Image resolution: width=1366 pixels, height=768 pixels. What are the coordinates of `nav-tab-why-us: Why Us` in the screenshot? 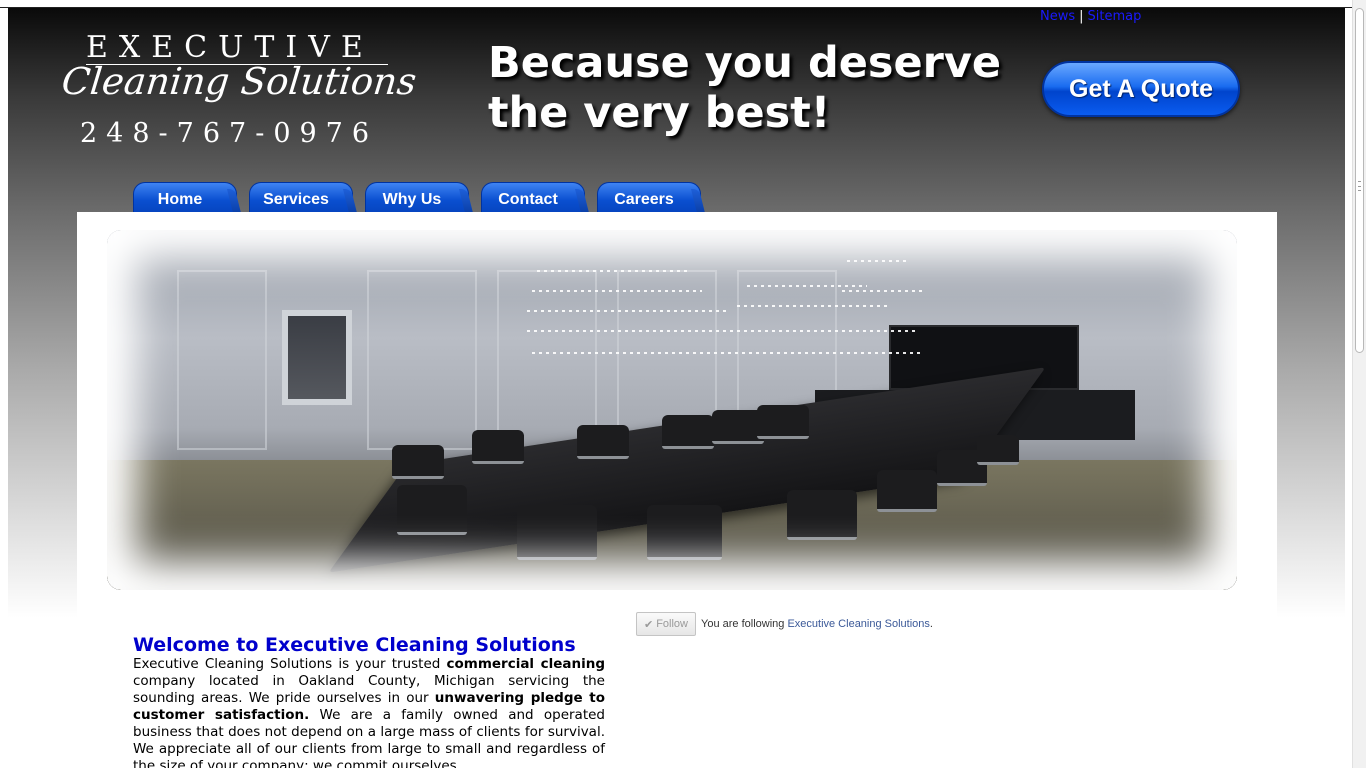 It's located at (417, 197).